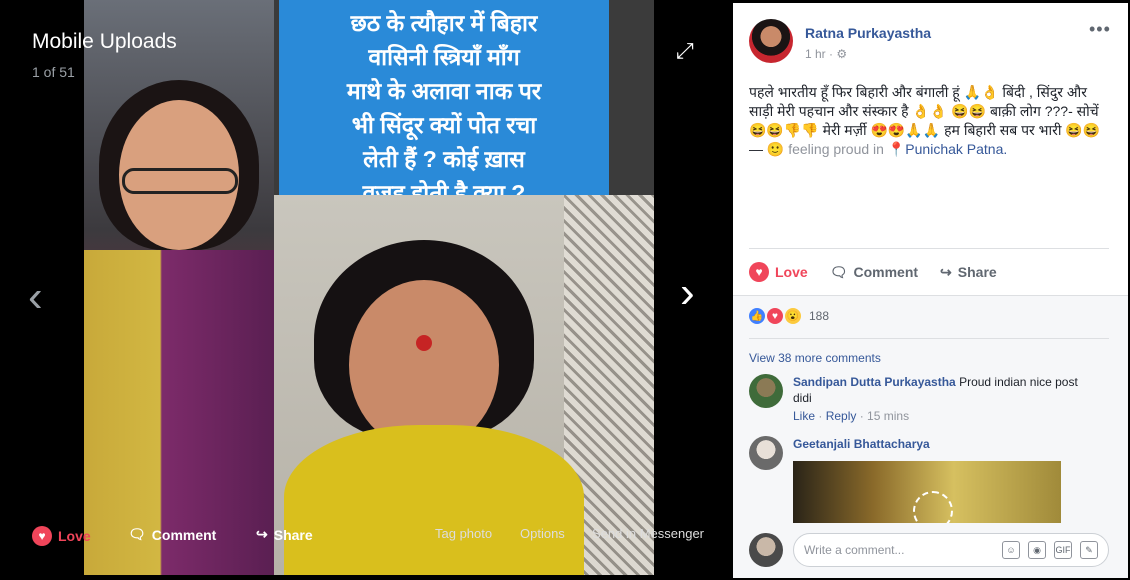 This screenshot has height=580, width=1130. What do you see at coordinates (896, 149) in the screenshot?
I see `location-pin-icon: 📍` at bounding box center [896, 149].